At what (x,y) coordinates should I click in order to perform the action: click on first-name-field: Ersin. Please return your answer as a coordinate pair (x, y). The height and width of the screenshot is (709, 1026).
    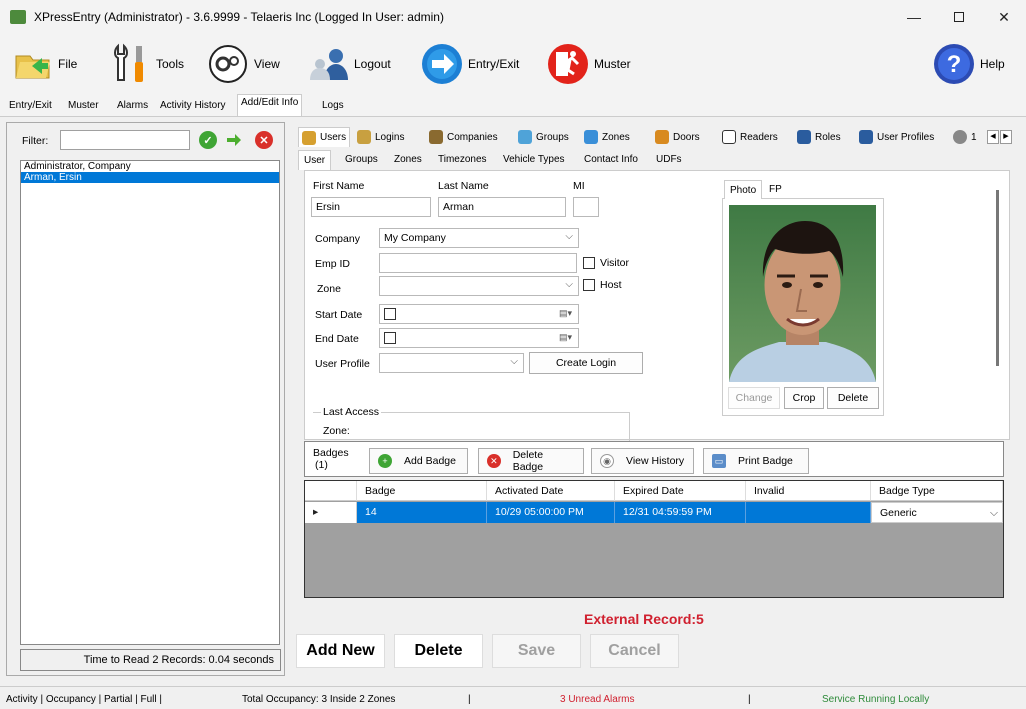
    Looking at the image, I should click on (371, 207).